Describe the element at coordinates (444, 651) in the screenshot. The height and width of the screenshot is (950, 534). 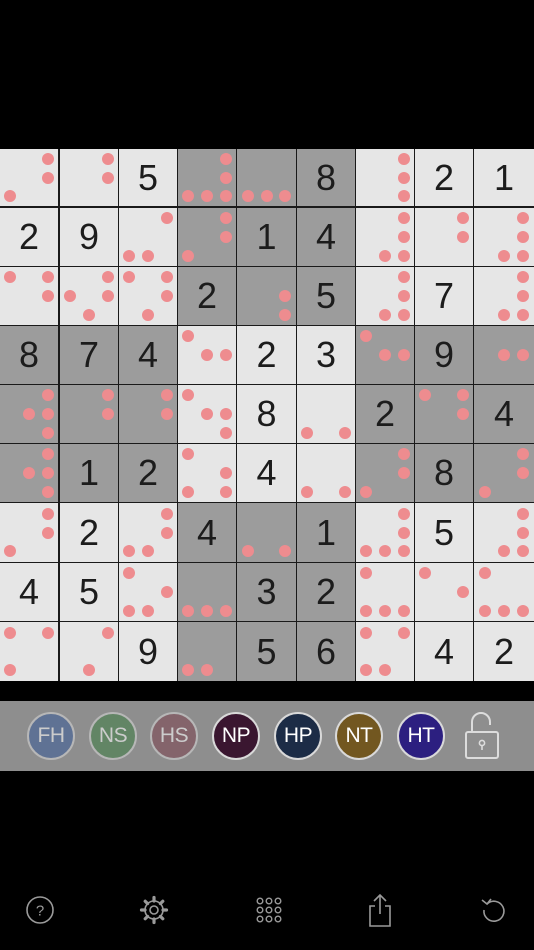
I see `cell-r9c8: 4` at that location.